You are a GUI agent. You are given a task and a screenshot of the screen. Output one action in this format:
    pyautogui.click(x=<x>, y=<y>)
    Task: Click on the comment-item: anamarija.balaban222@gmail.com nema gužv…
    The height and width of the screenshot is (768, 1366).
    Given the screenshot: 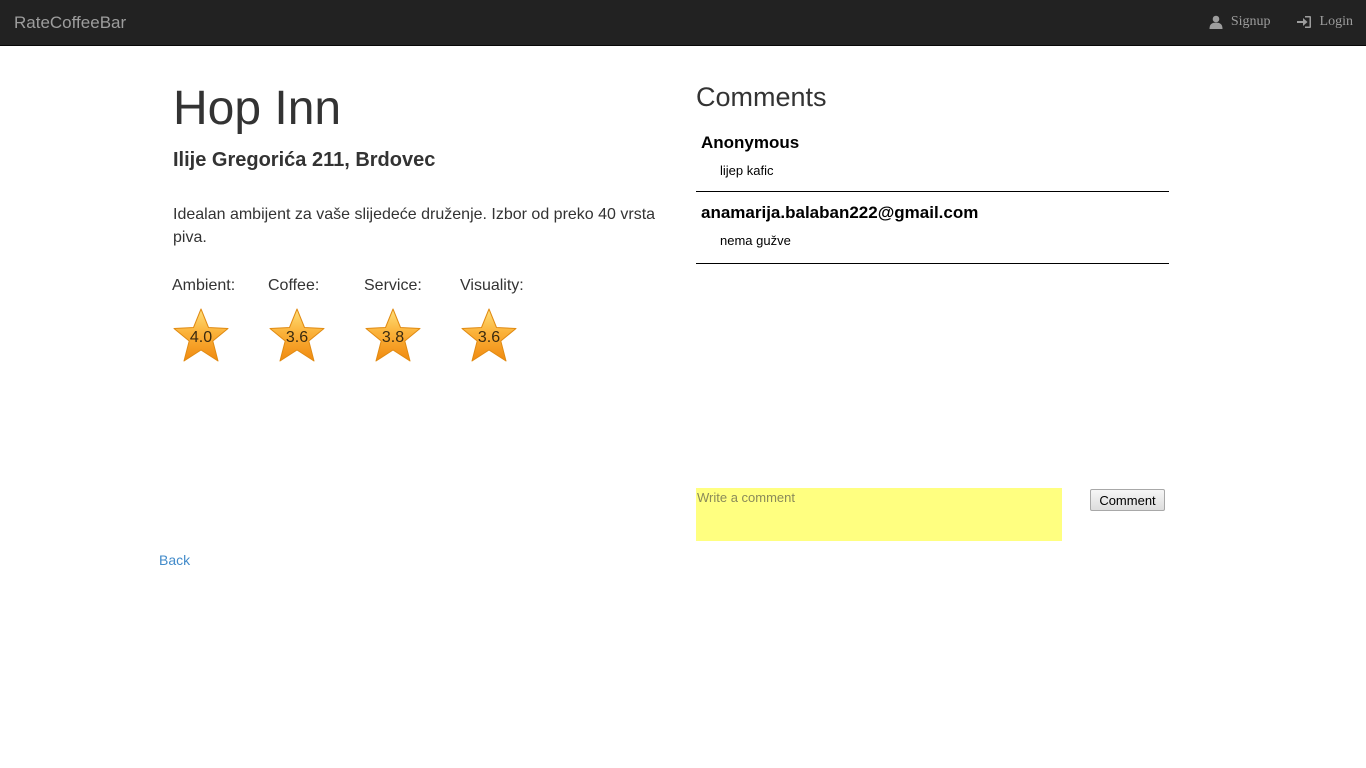 What is the action you would take?
    pyautogui.click(x=932, y=228)
    